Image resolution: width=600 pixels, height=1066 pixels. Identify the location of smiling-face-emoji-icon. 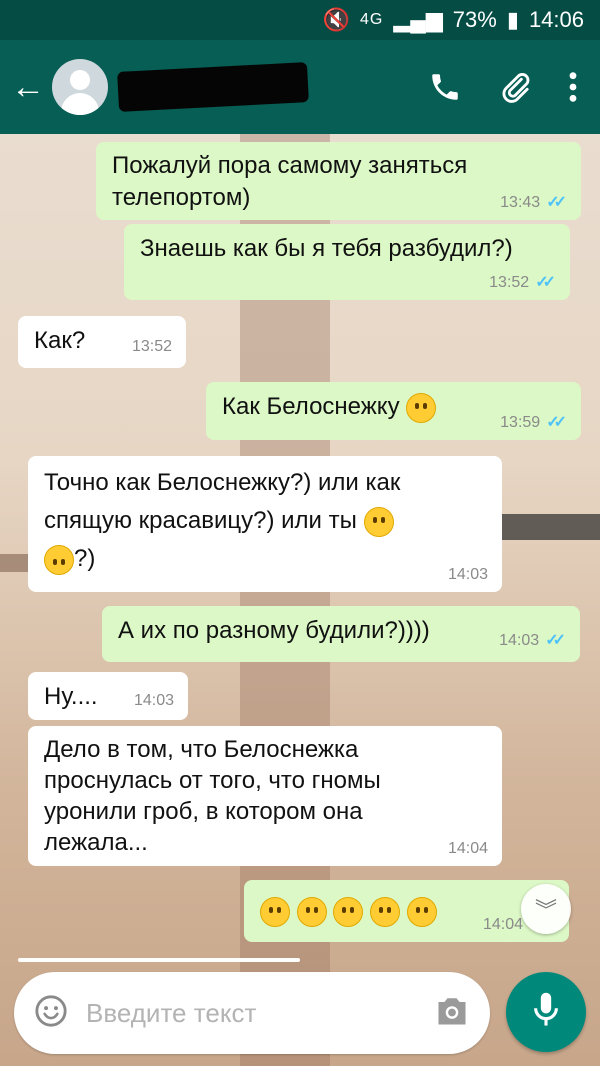
(421, 407).